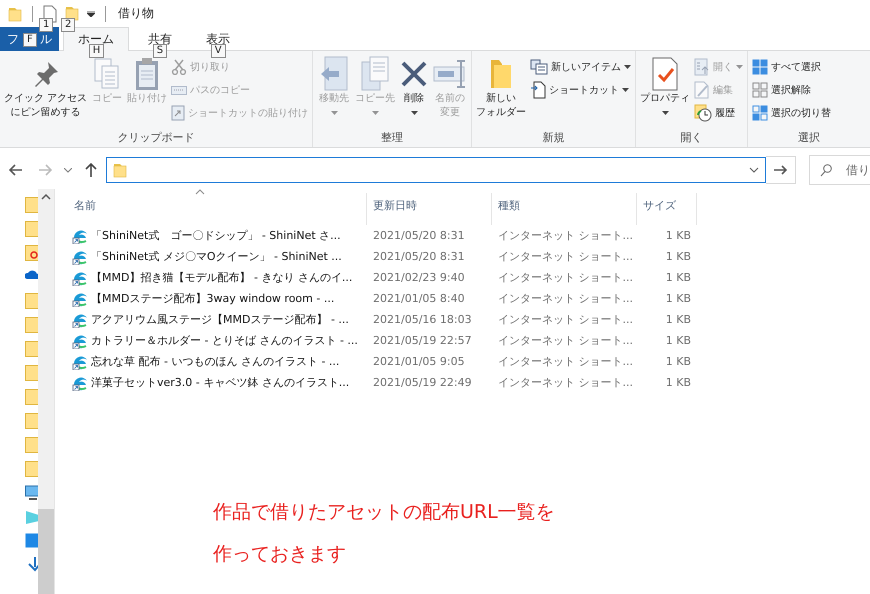  I want to click on annotation-text: 作っておきます, so click(280, 554).